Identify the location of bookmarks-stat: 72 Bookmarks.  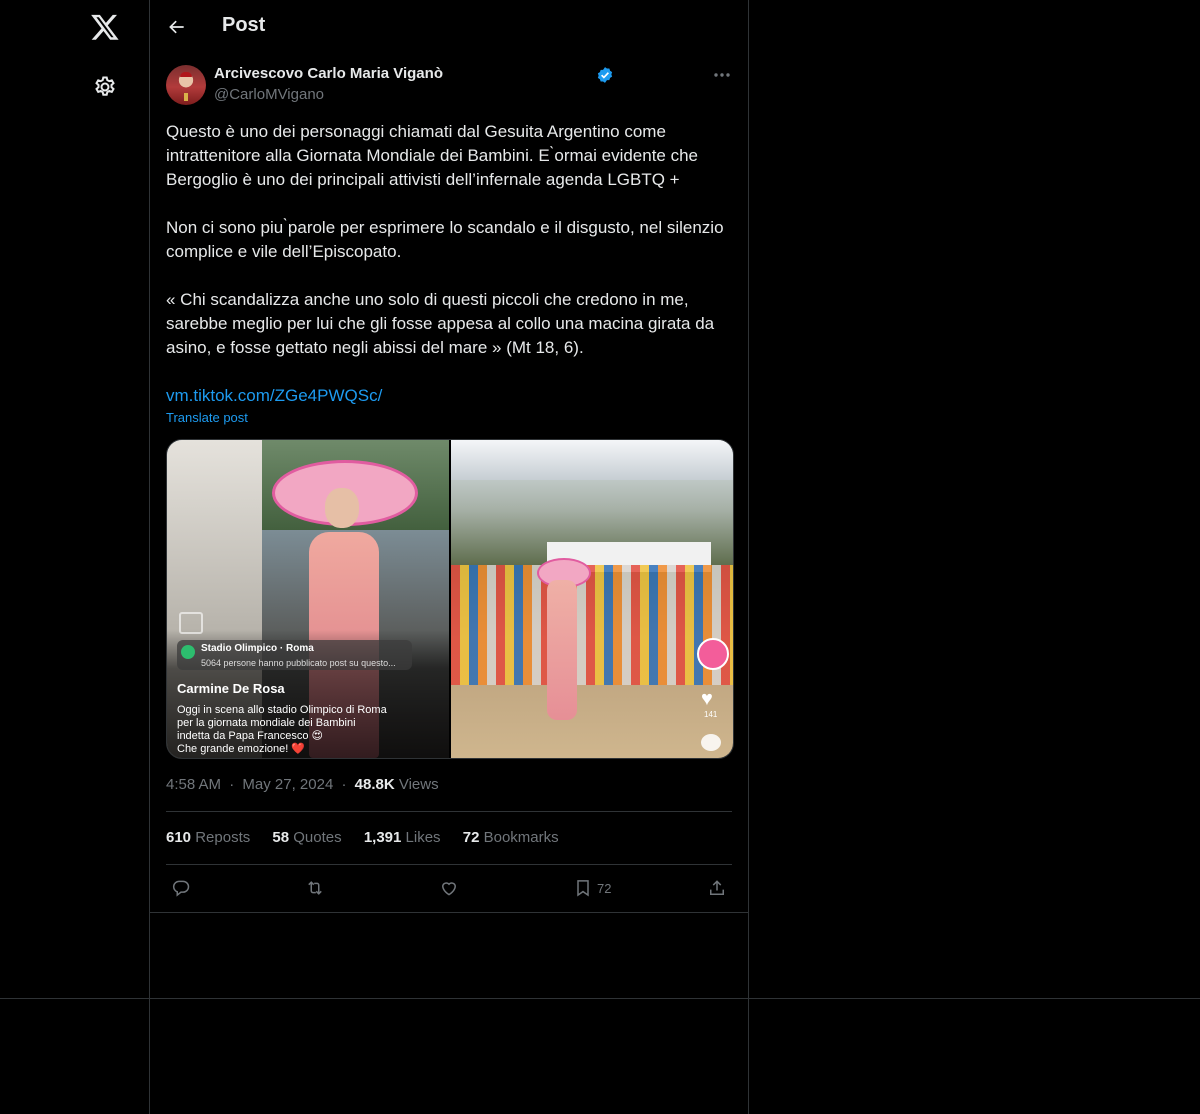
(511, 837).